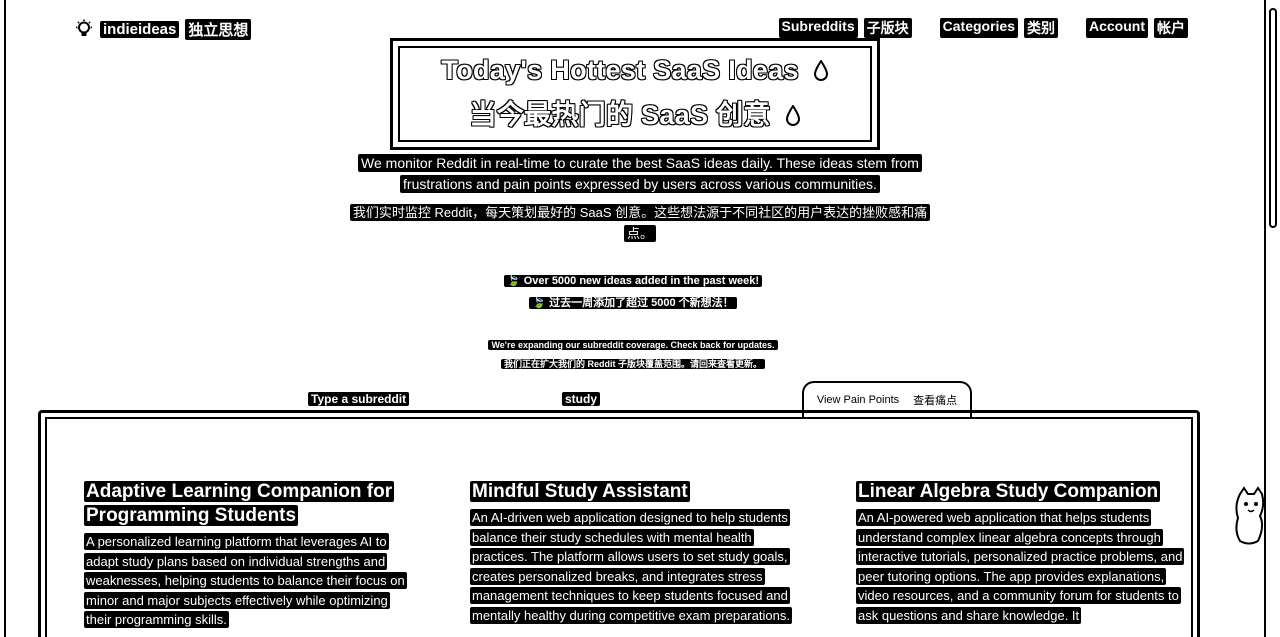 The image size is (1280, 637). I want to click on logo-subtitle: 独立思想, so click(218, 29).